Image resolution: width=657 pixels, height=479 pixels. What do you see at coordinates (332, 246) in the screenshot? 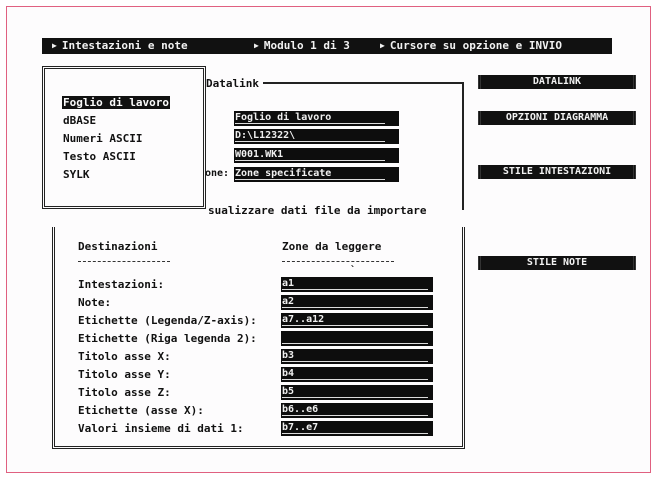
I see `zones-header: Zone da leggere` at bounding box center [332, 246].